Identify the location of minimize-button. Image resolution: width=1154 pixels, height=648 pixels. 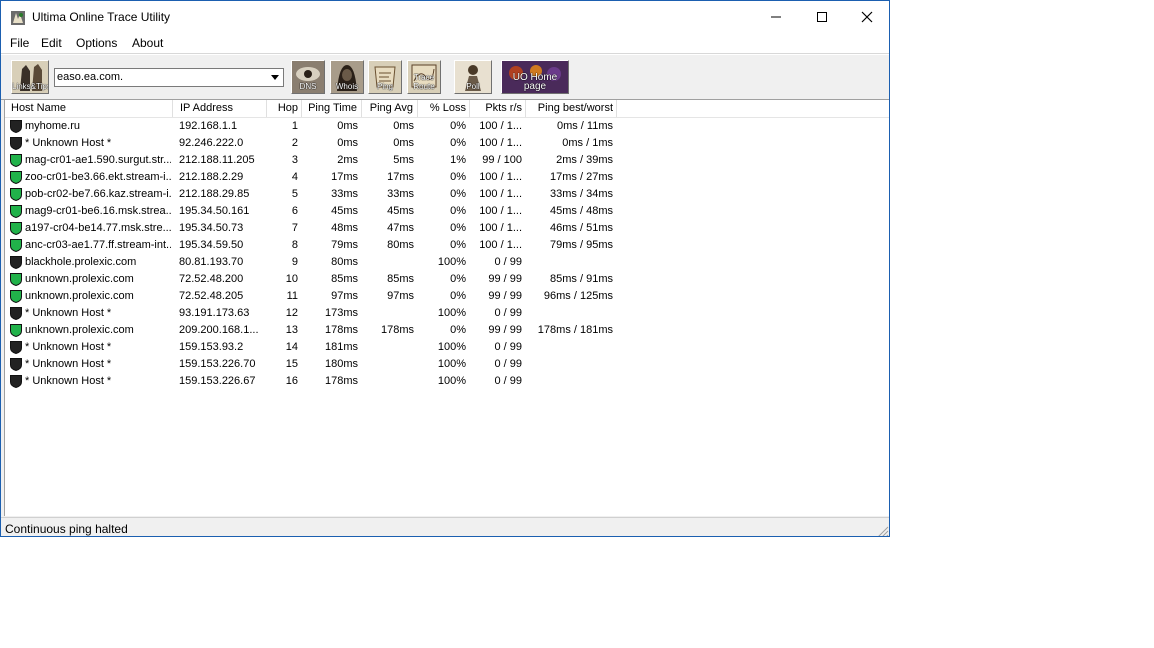
(776, 17).